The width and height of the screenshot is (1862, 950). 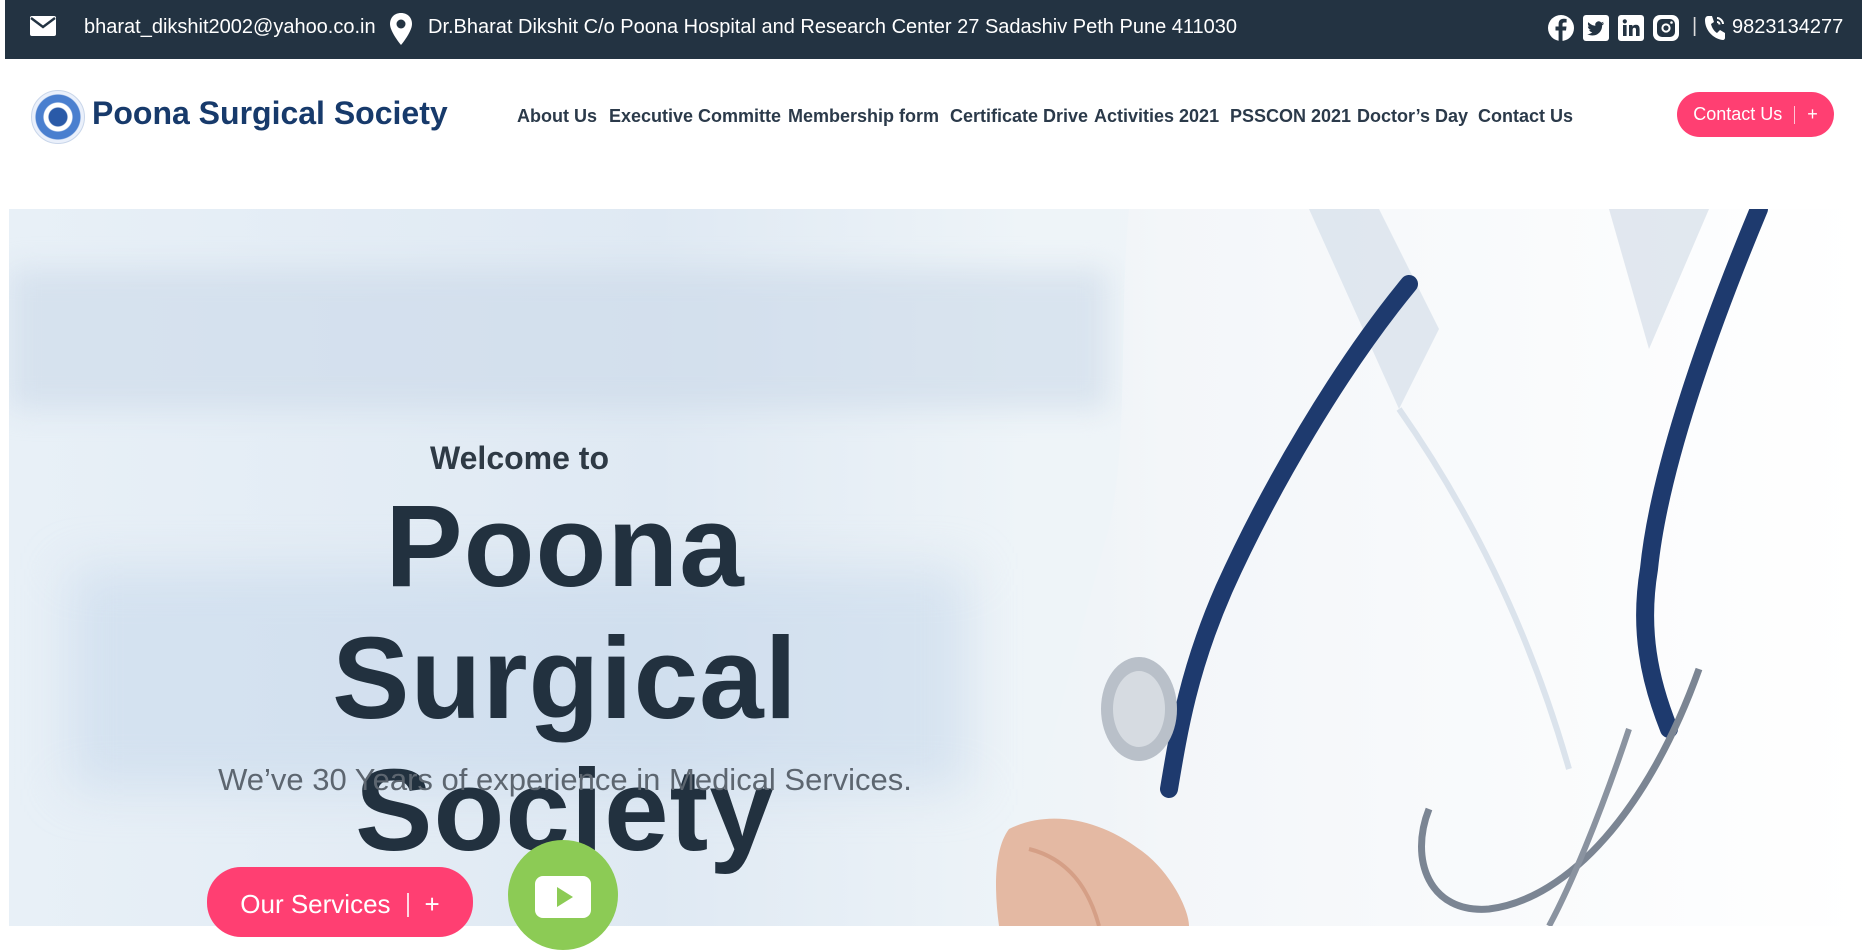 I want to click on phone-icon, so click(x=1715, y=28).